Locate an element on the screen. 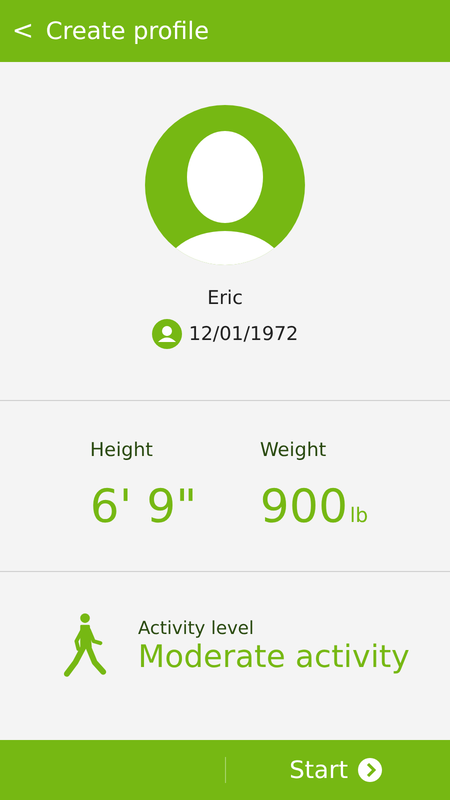 The height and width of the screenshot is (800, 450). measurement-item: Weight 900 lb is located at coordinates (315, 486).